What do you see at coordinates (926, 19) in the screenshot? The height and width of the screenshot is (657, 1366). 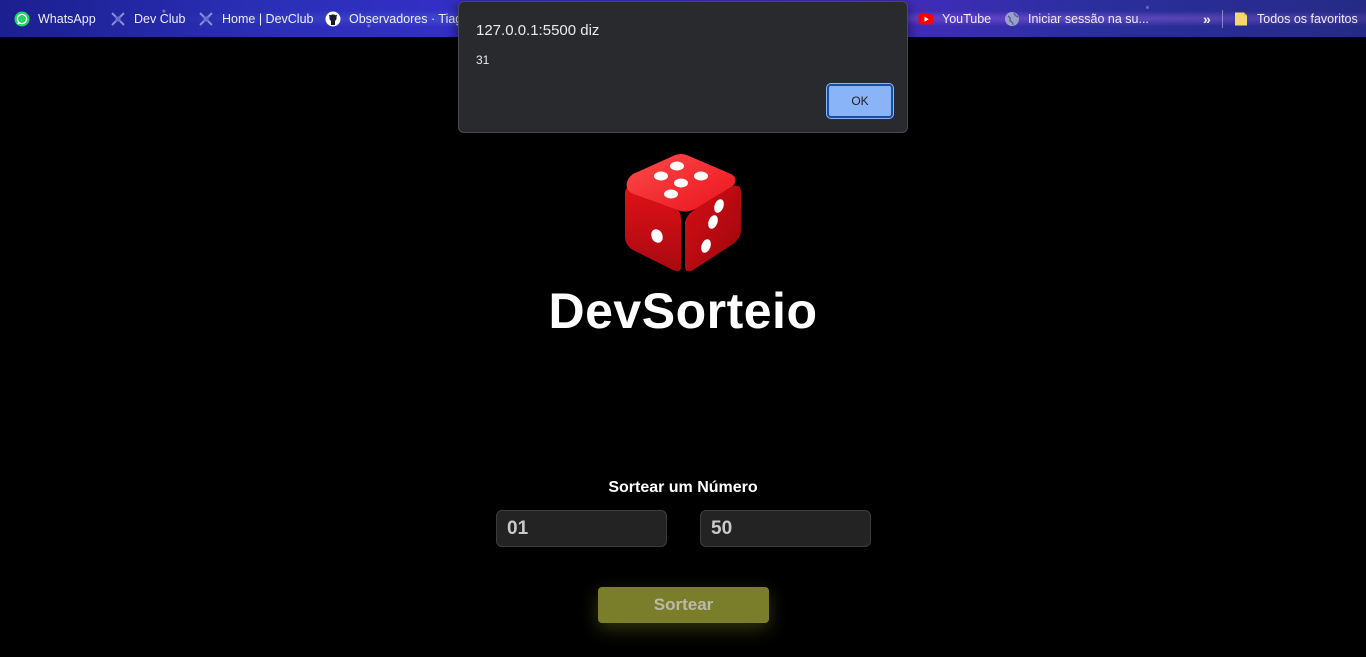 I see `youtube-icon` at bounding box center [926, 19].